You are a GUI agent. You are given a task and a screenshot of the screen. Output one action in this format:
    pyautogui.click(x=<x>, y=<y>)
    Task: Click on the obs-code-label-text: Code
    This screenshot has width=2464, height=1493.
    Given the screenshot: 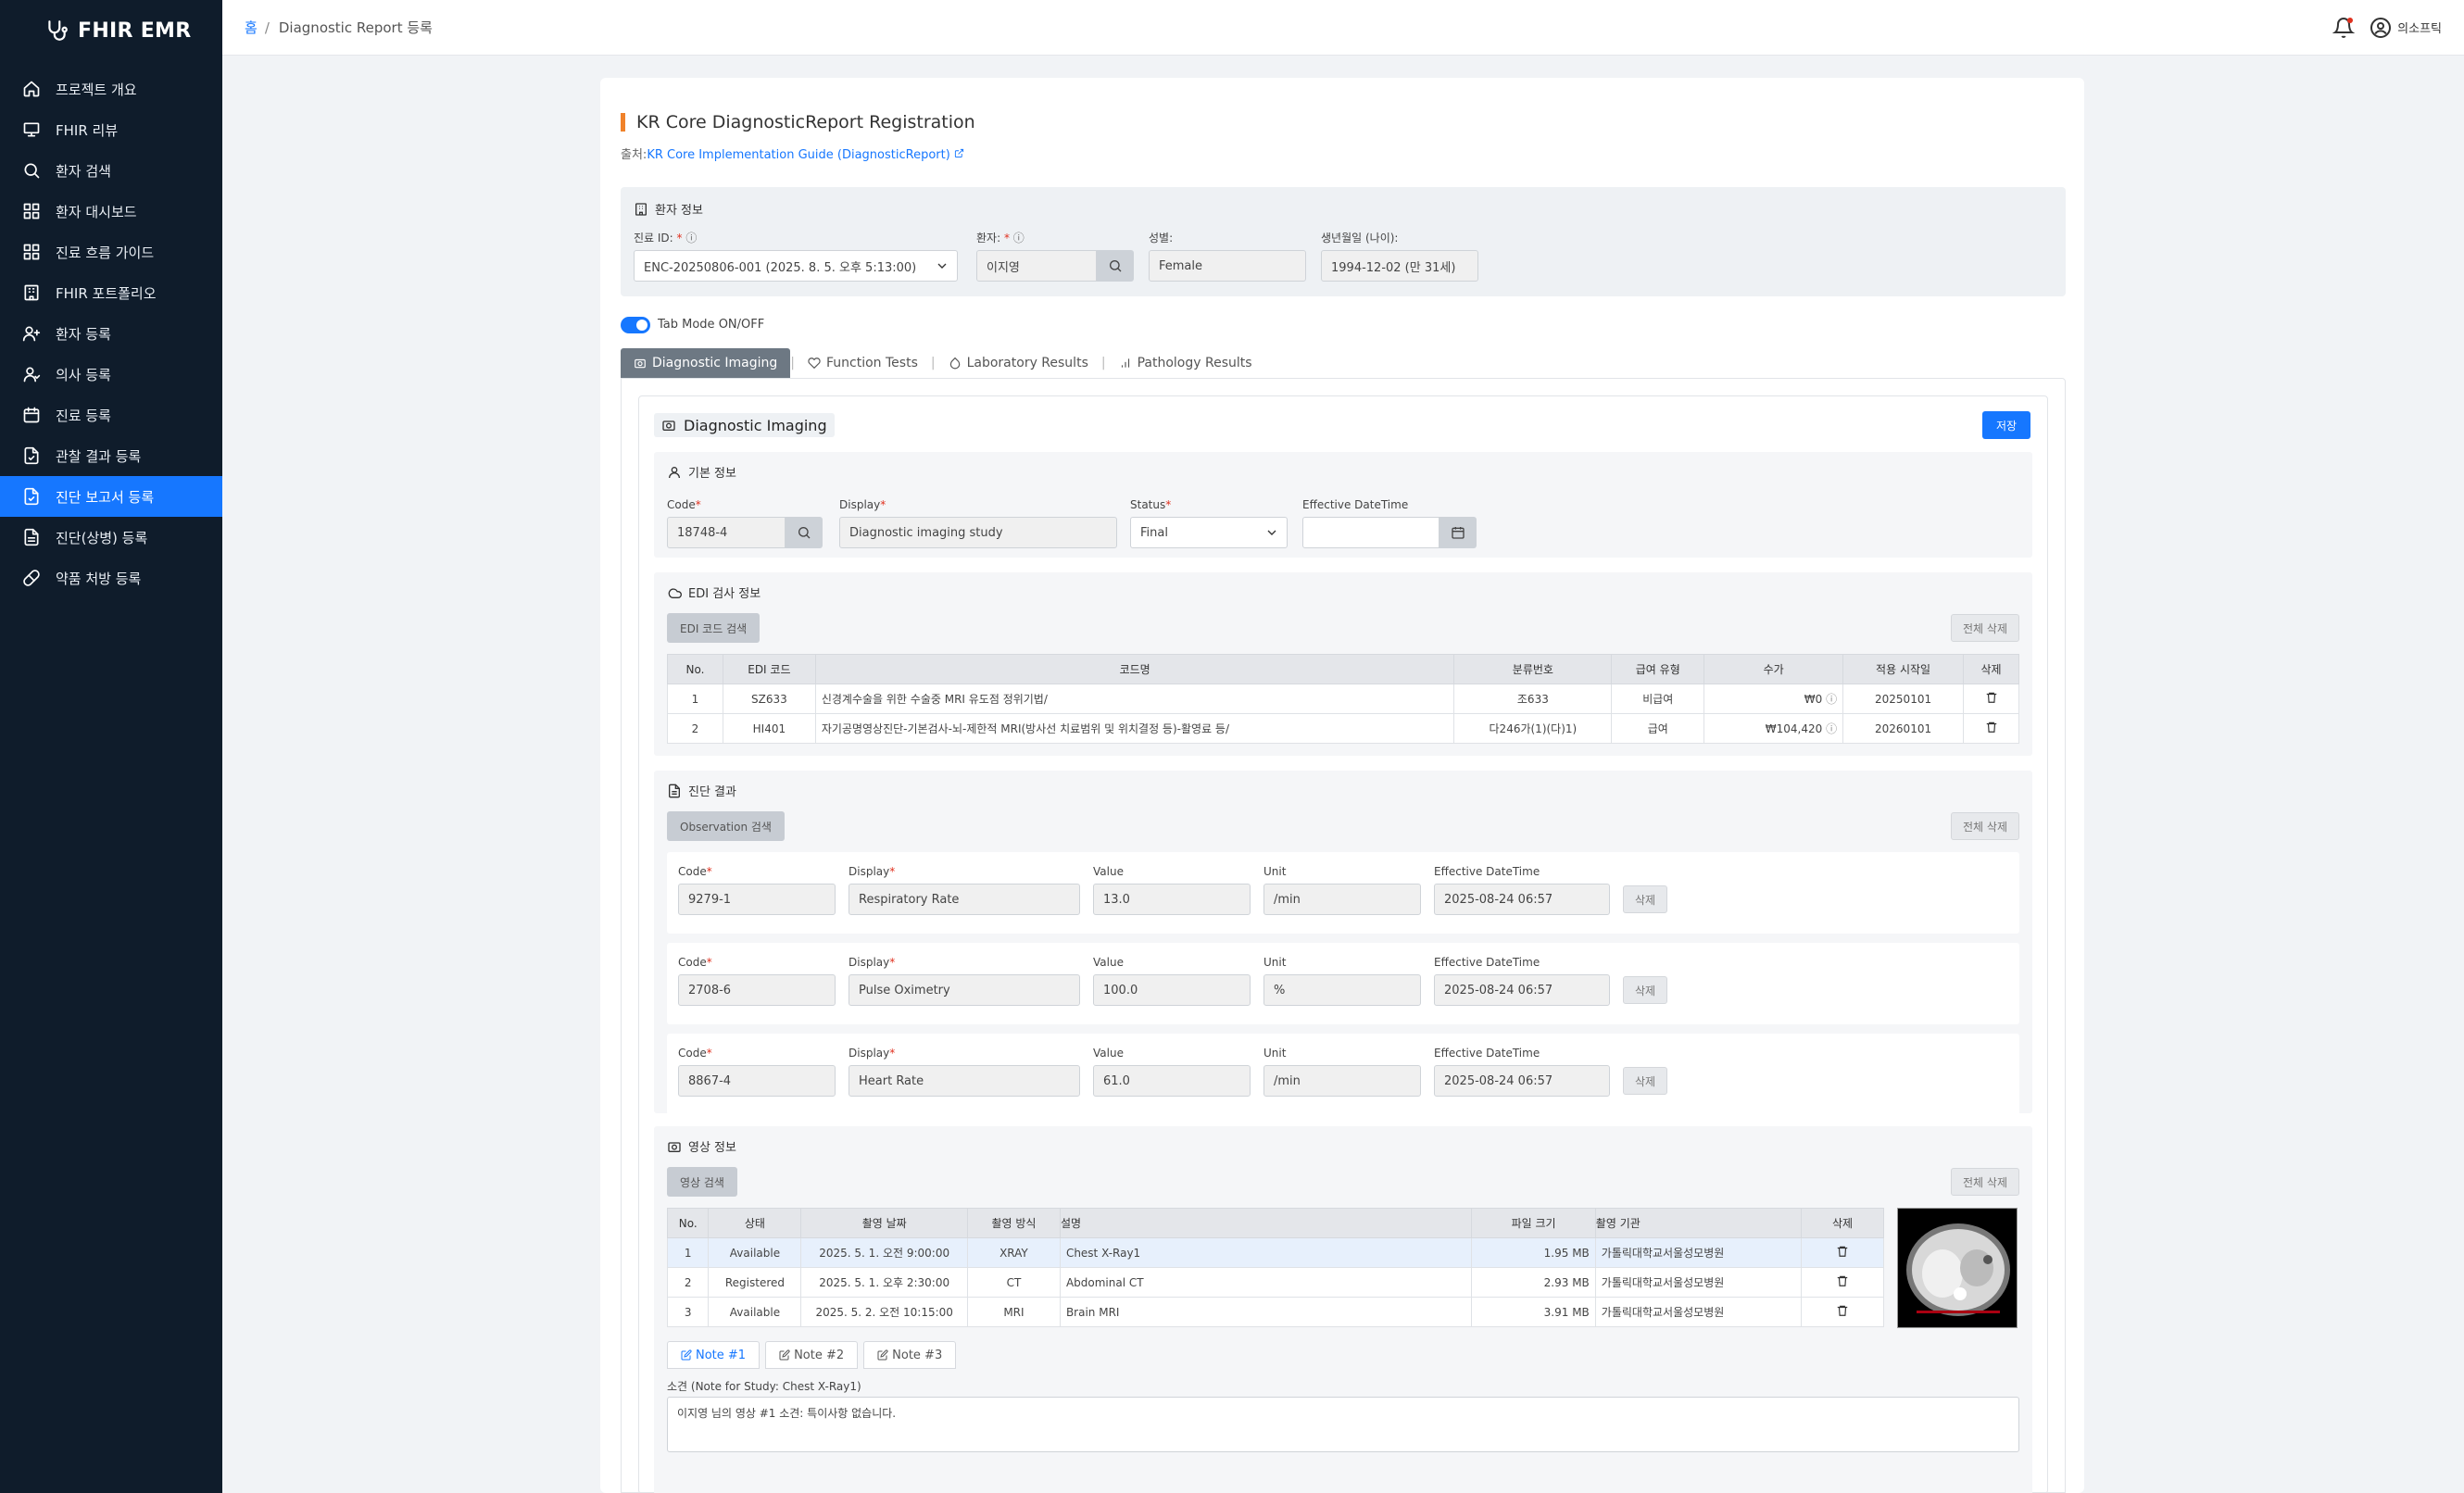 What is the action you would take?
    pyautogui.click(x=692, y=1053)
    